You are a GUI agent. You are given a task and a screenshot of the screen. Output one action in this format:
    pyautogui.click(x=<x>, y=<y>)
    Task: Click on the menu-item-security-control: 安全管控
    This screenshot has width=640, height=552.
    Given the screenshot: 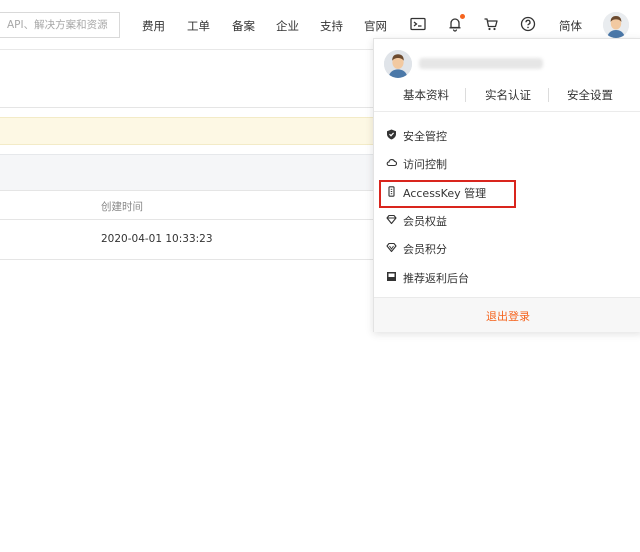 What is the action you would take?
    pyautogui.click(x=509, y=136)
    